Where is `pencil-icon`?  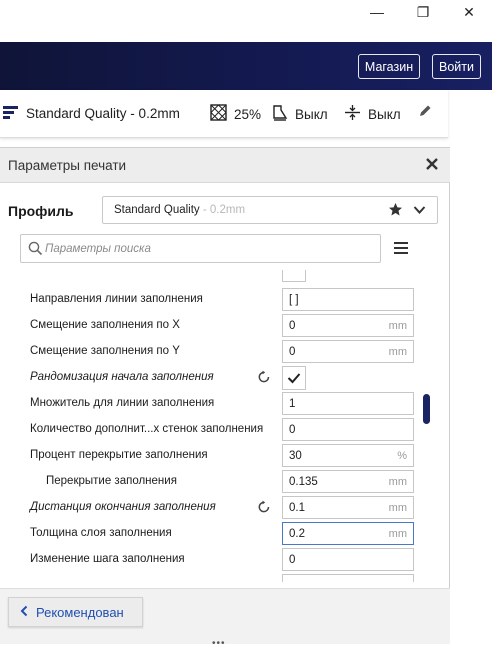
pencil-icon is located at coordinates (425, 112).